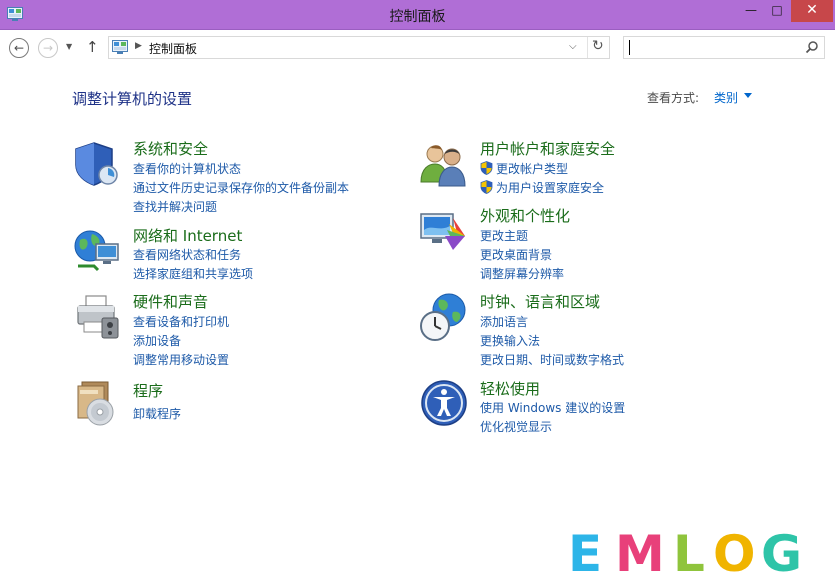 This screenshot has height=588, width=835. I want to click on category-link: 查找并解决问题, so click(175, 206).